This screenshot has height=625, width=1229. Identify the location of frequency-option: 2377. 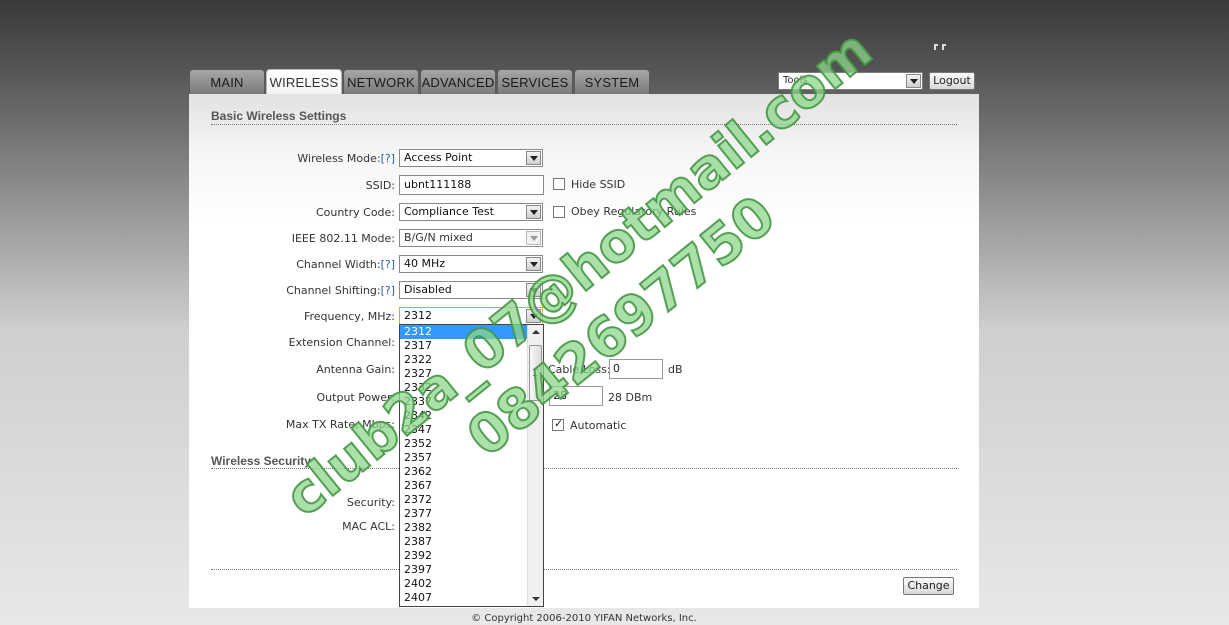
(463, 514).